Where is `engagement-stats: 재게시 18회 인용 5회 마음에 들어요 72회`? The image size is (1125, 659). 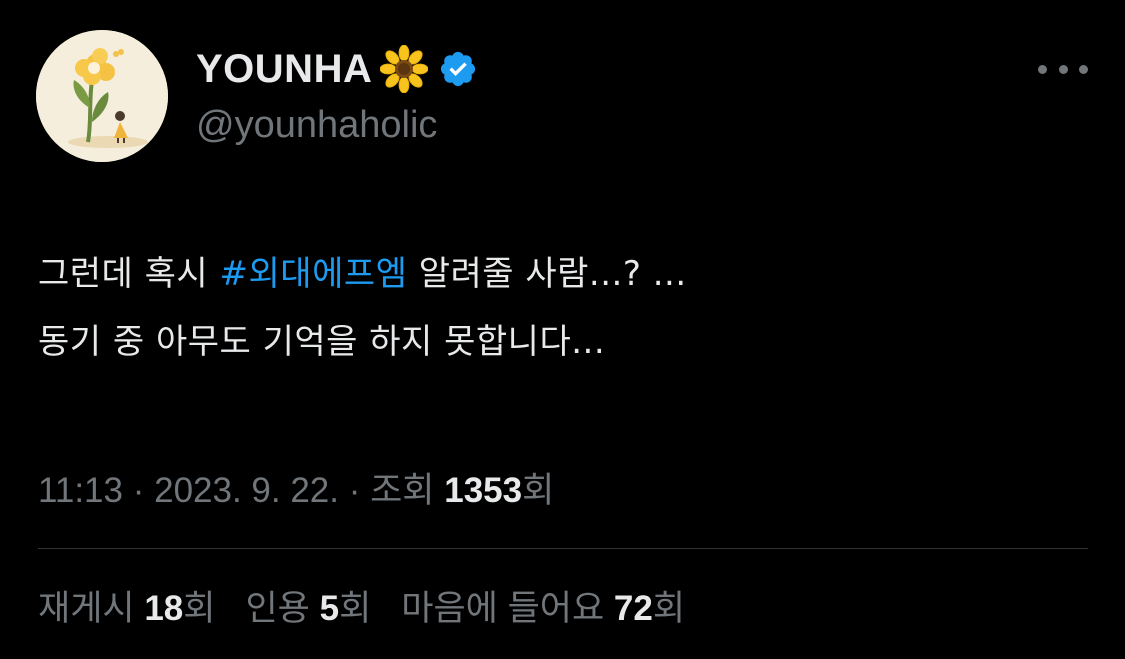 engagement-stats: 재게시 18회 인용 5회 마음에 들어요 72회 is located at coordinates (361, 605).